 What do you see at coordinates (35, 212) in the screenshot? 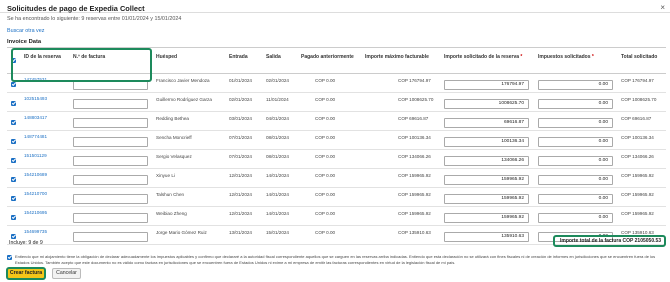
I see `reservation-id-link: 154210695` at bounding box center [35, 212].